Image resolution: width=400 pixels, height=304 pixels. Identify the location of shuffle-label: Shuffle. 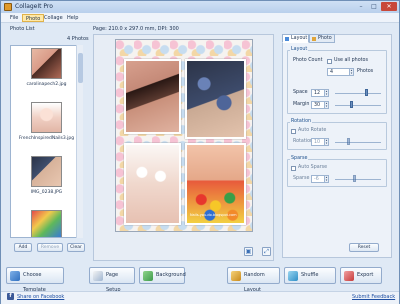
(310, 275).